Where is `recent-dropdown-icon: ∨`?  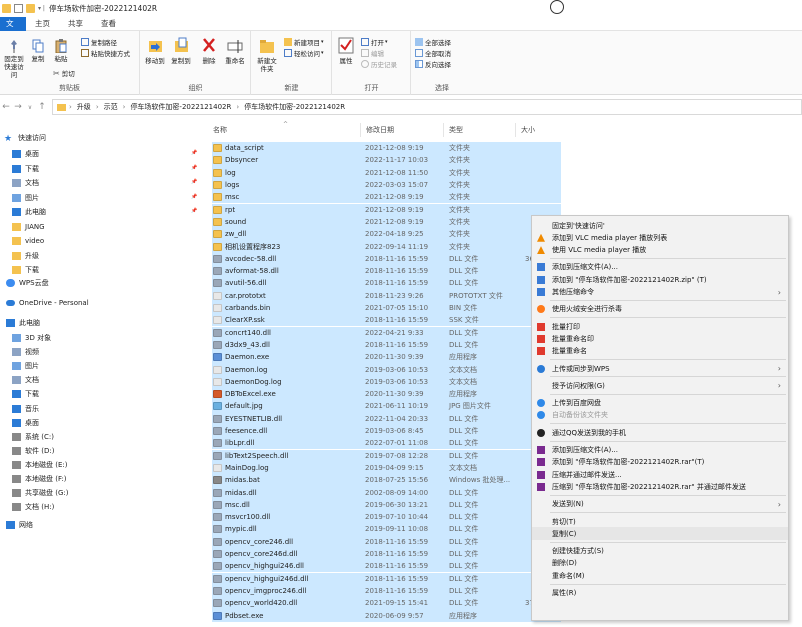
recent-dropdown-icon: ∨ is located at coordinates (30, 107).